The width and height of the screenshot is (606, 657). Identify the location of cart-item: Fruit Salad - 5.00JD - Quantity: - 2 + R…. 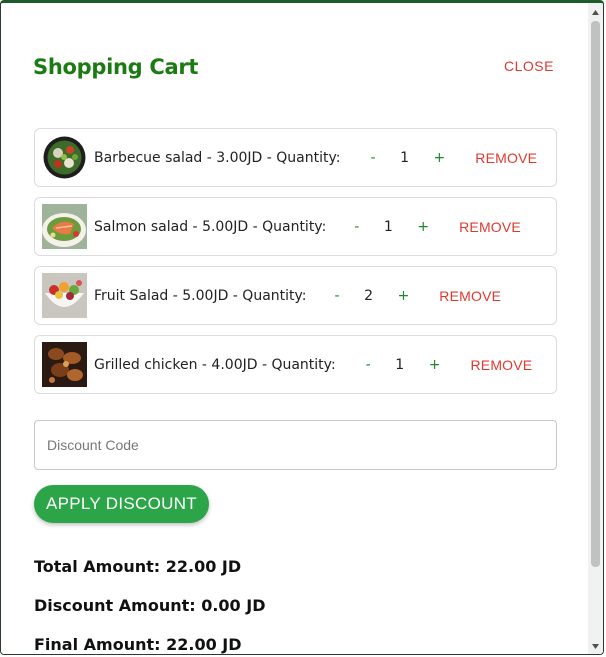
(295, 295).